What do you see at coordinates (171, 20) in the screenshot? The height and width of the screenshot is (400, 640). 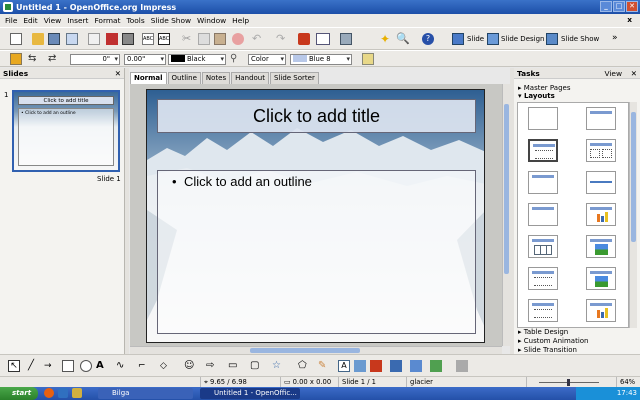 I see `menu-slide-show: Slide Show` at bounding box center [171, 20].